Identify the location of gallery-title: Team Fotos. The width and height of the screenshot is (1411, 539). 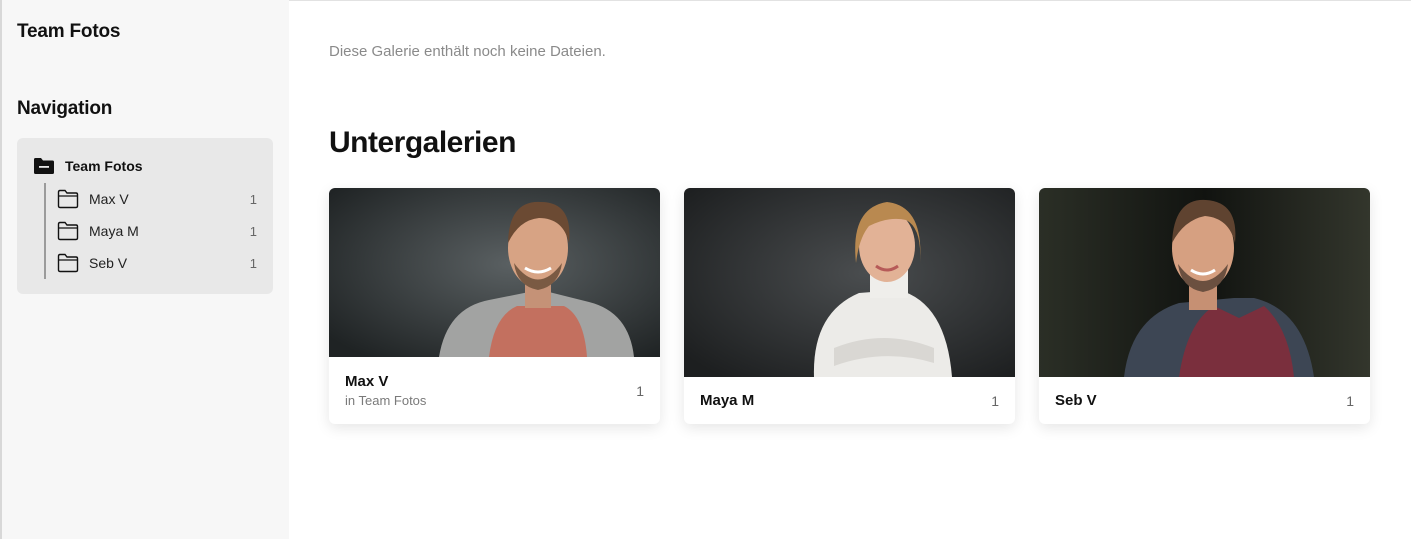
(69, 31).